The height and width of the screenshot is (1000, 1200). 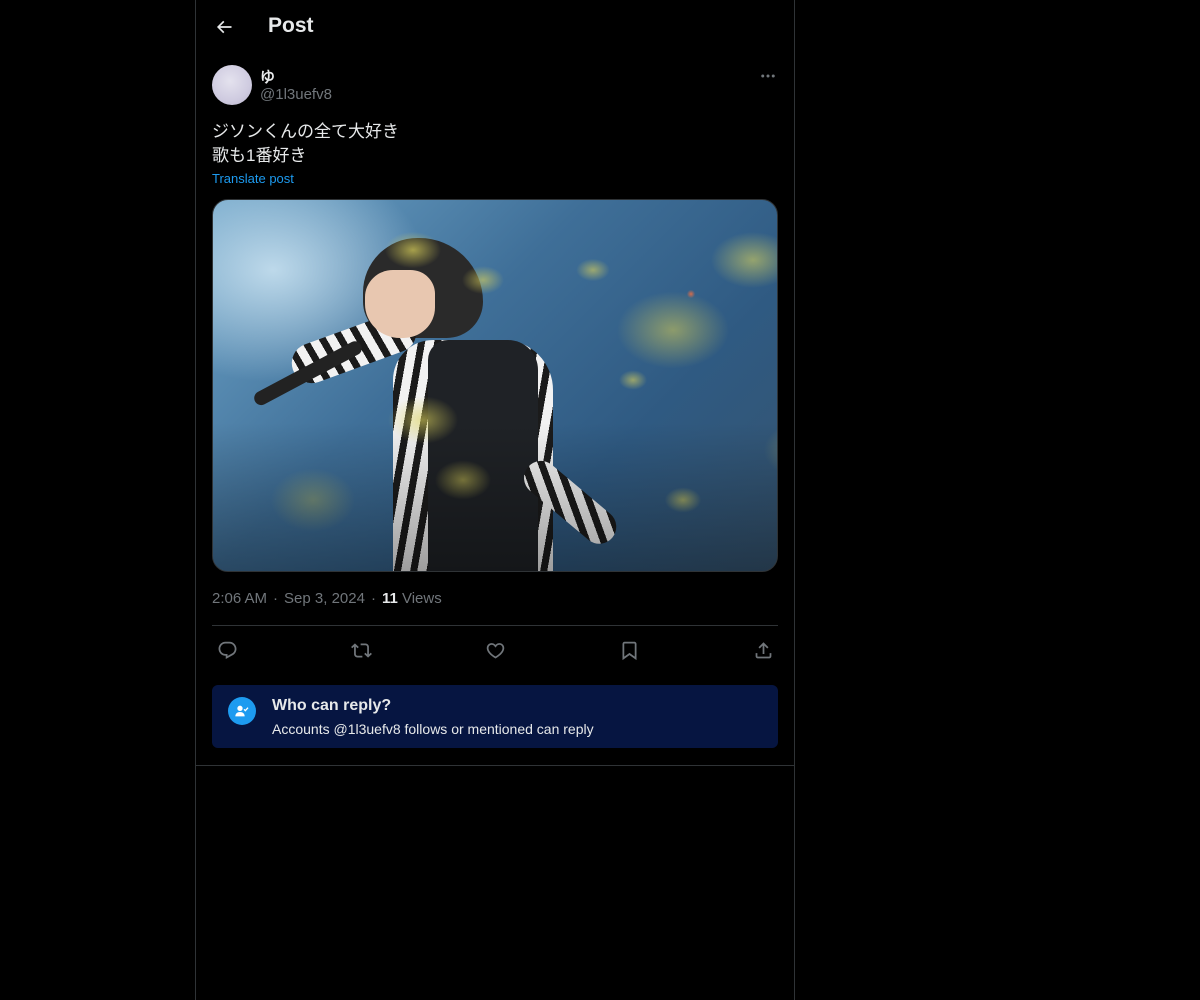 I want to click on arrow-left-icon, so click(x=224, y=27).